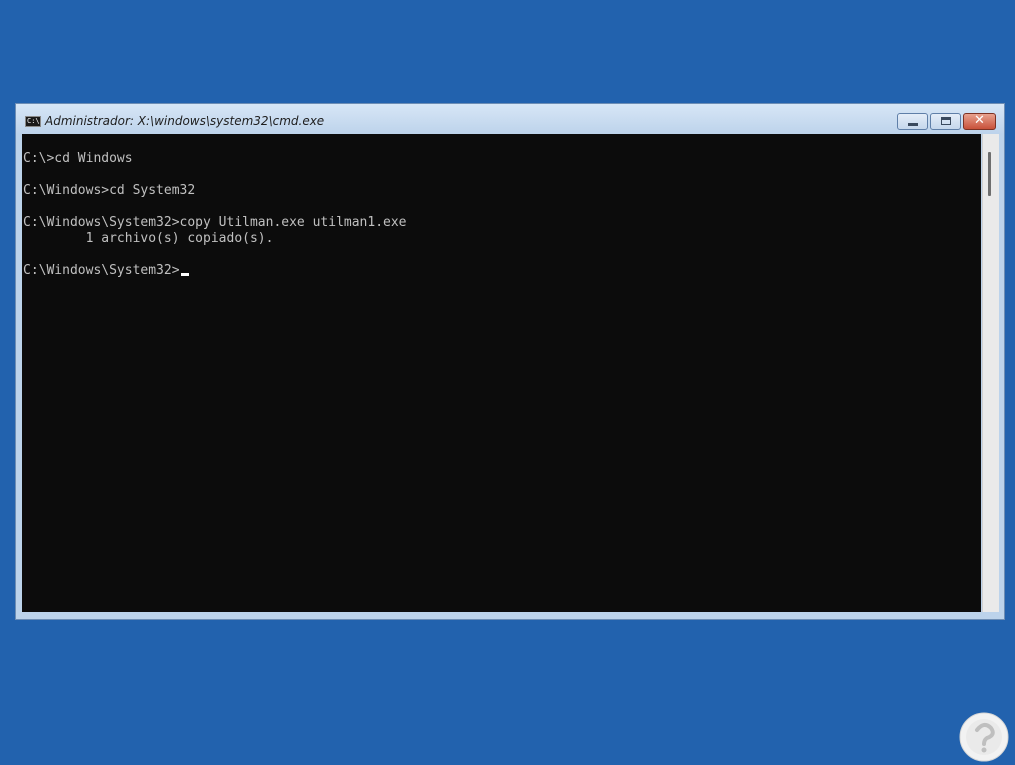  Describe the element at coordinates (78, 158) in the screenshot. I see `console-line: C:\>cd Windows` at that location.